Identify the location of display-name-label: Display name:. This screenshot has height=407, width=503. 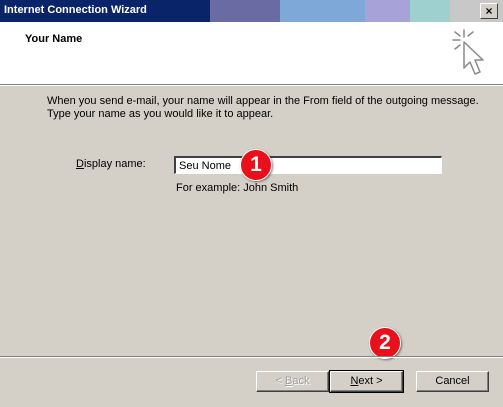
(111, 164).